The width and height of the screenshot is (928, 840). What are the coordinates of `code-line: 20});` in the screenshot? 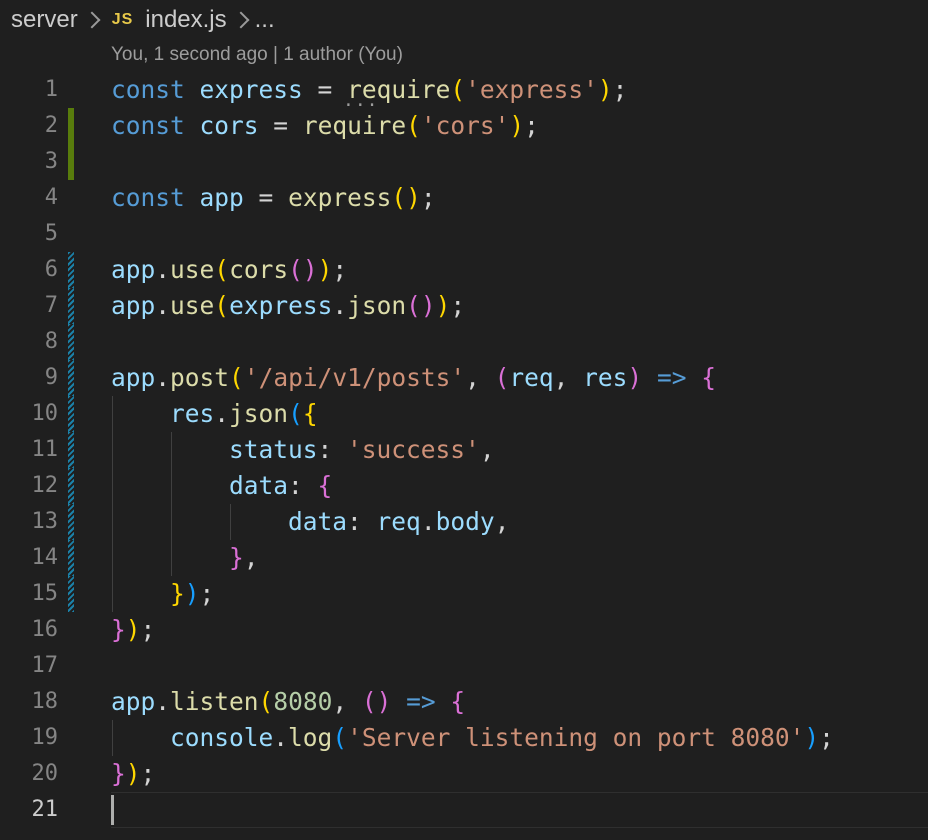 It's located at (464, 774).